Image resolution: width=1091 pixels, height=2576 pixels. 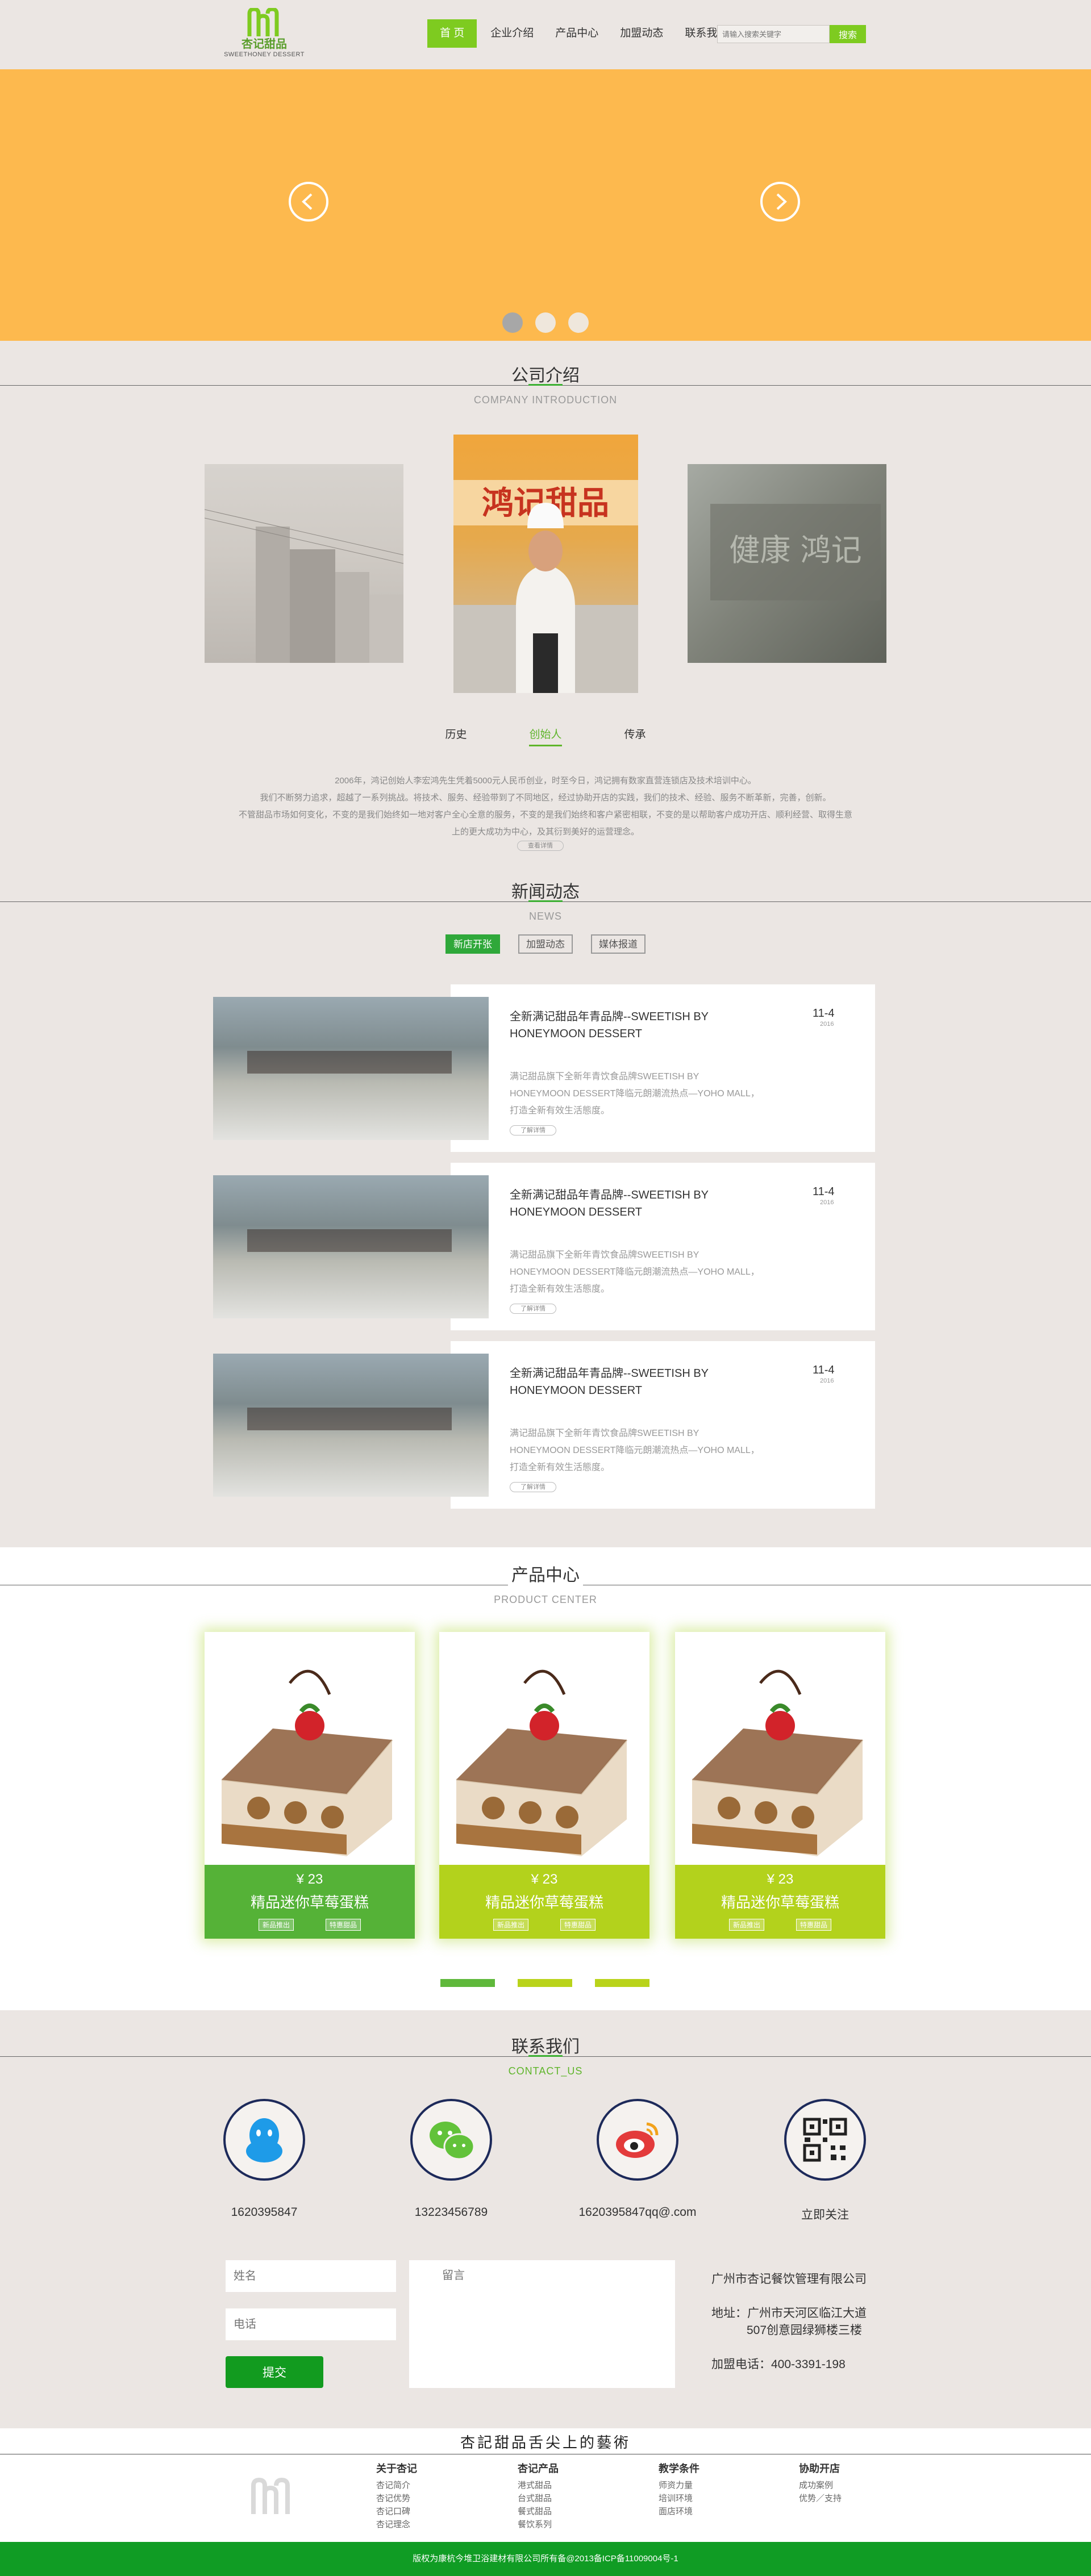 I want to click on message-field, so click(x=542, y=2324).